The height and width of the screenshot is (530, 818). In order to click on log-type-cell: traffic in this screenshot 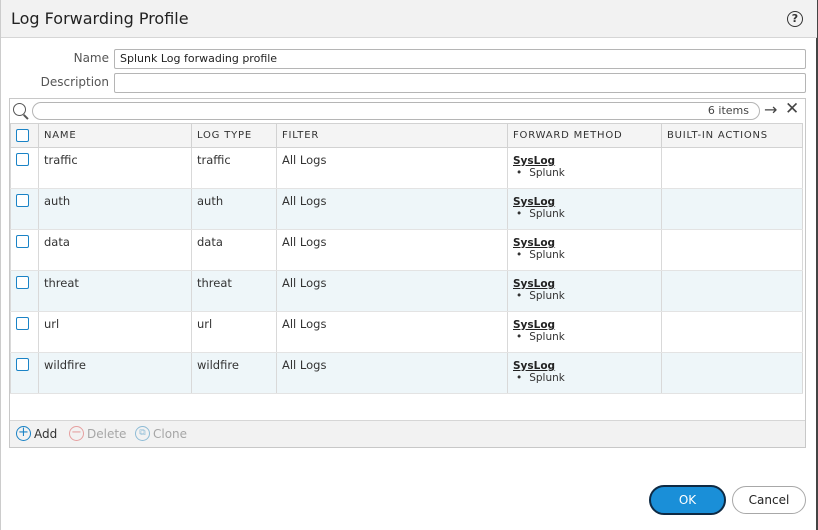, I will do `click(234, 168)`.